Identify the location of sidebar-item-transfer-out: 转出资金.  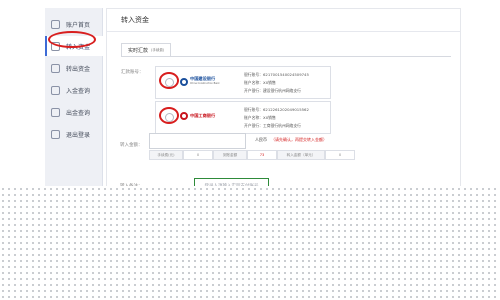
(74, 68).